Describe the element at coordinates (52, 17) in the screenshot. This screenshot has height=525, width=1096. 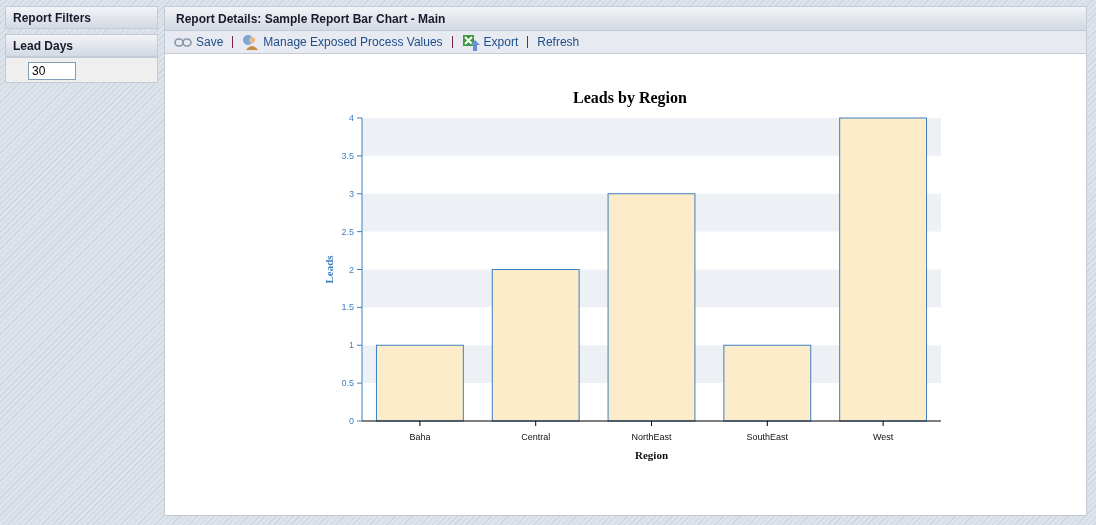
I see `panel-title: Report Filters` at that location.